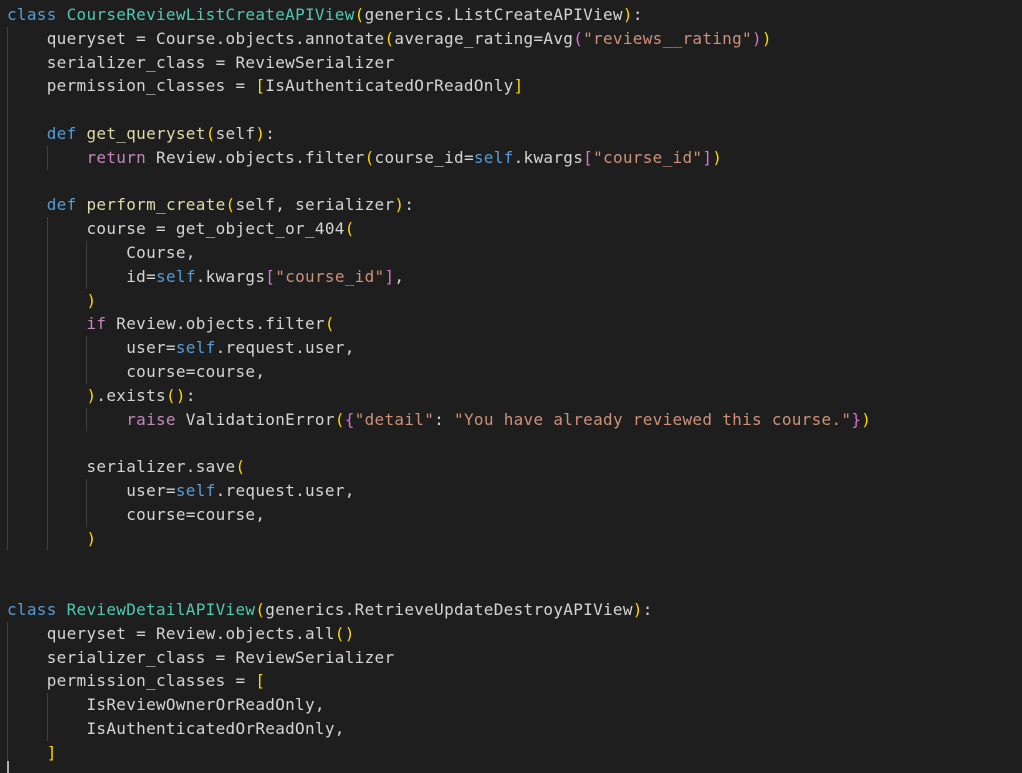 Image resolution: width=1022 pixels, height=773 pixels. I want to click on code-token: raise, so click(151, 419).